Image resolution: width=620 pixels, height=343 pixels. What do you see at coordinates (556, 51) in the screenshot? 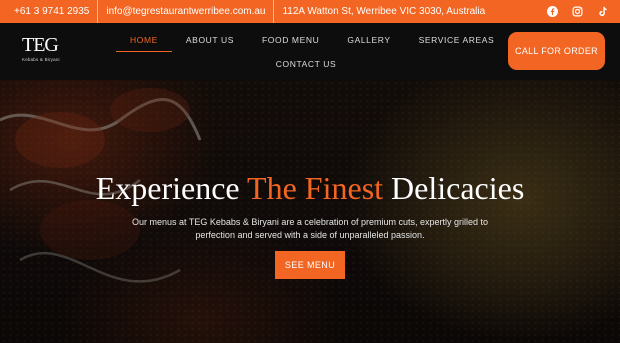
I see `call-for-order-button: CALL FOR ORDER` at bounding box center [556, 51].